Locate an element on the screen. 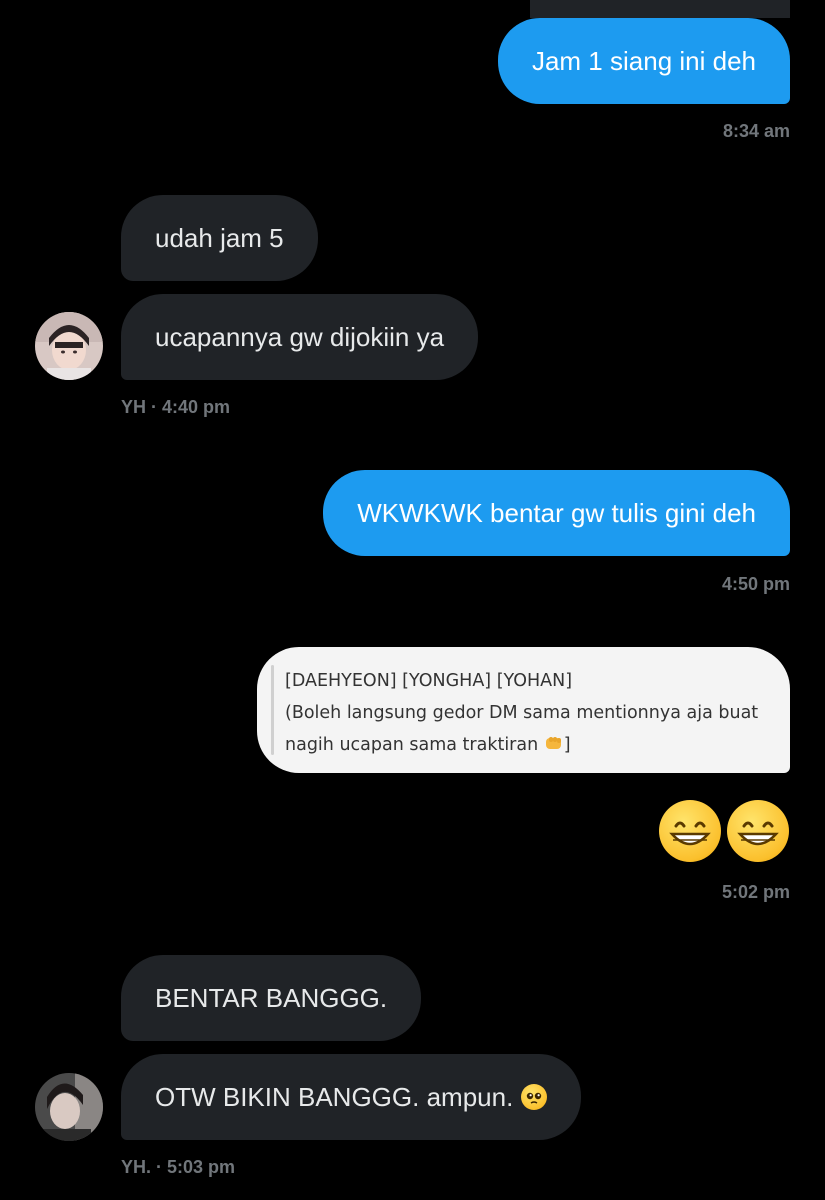  quote-line-text: ] is located at coordinates (567, 745).